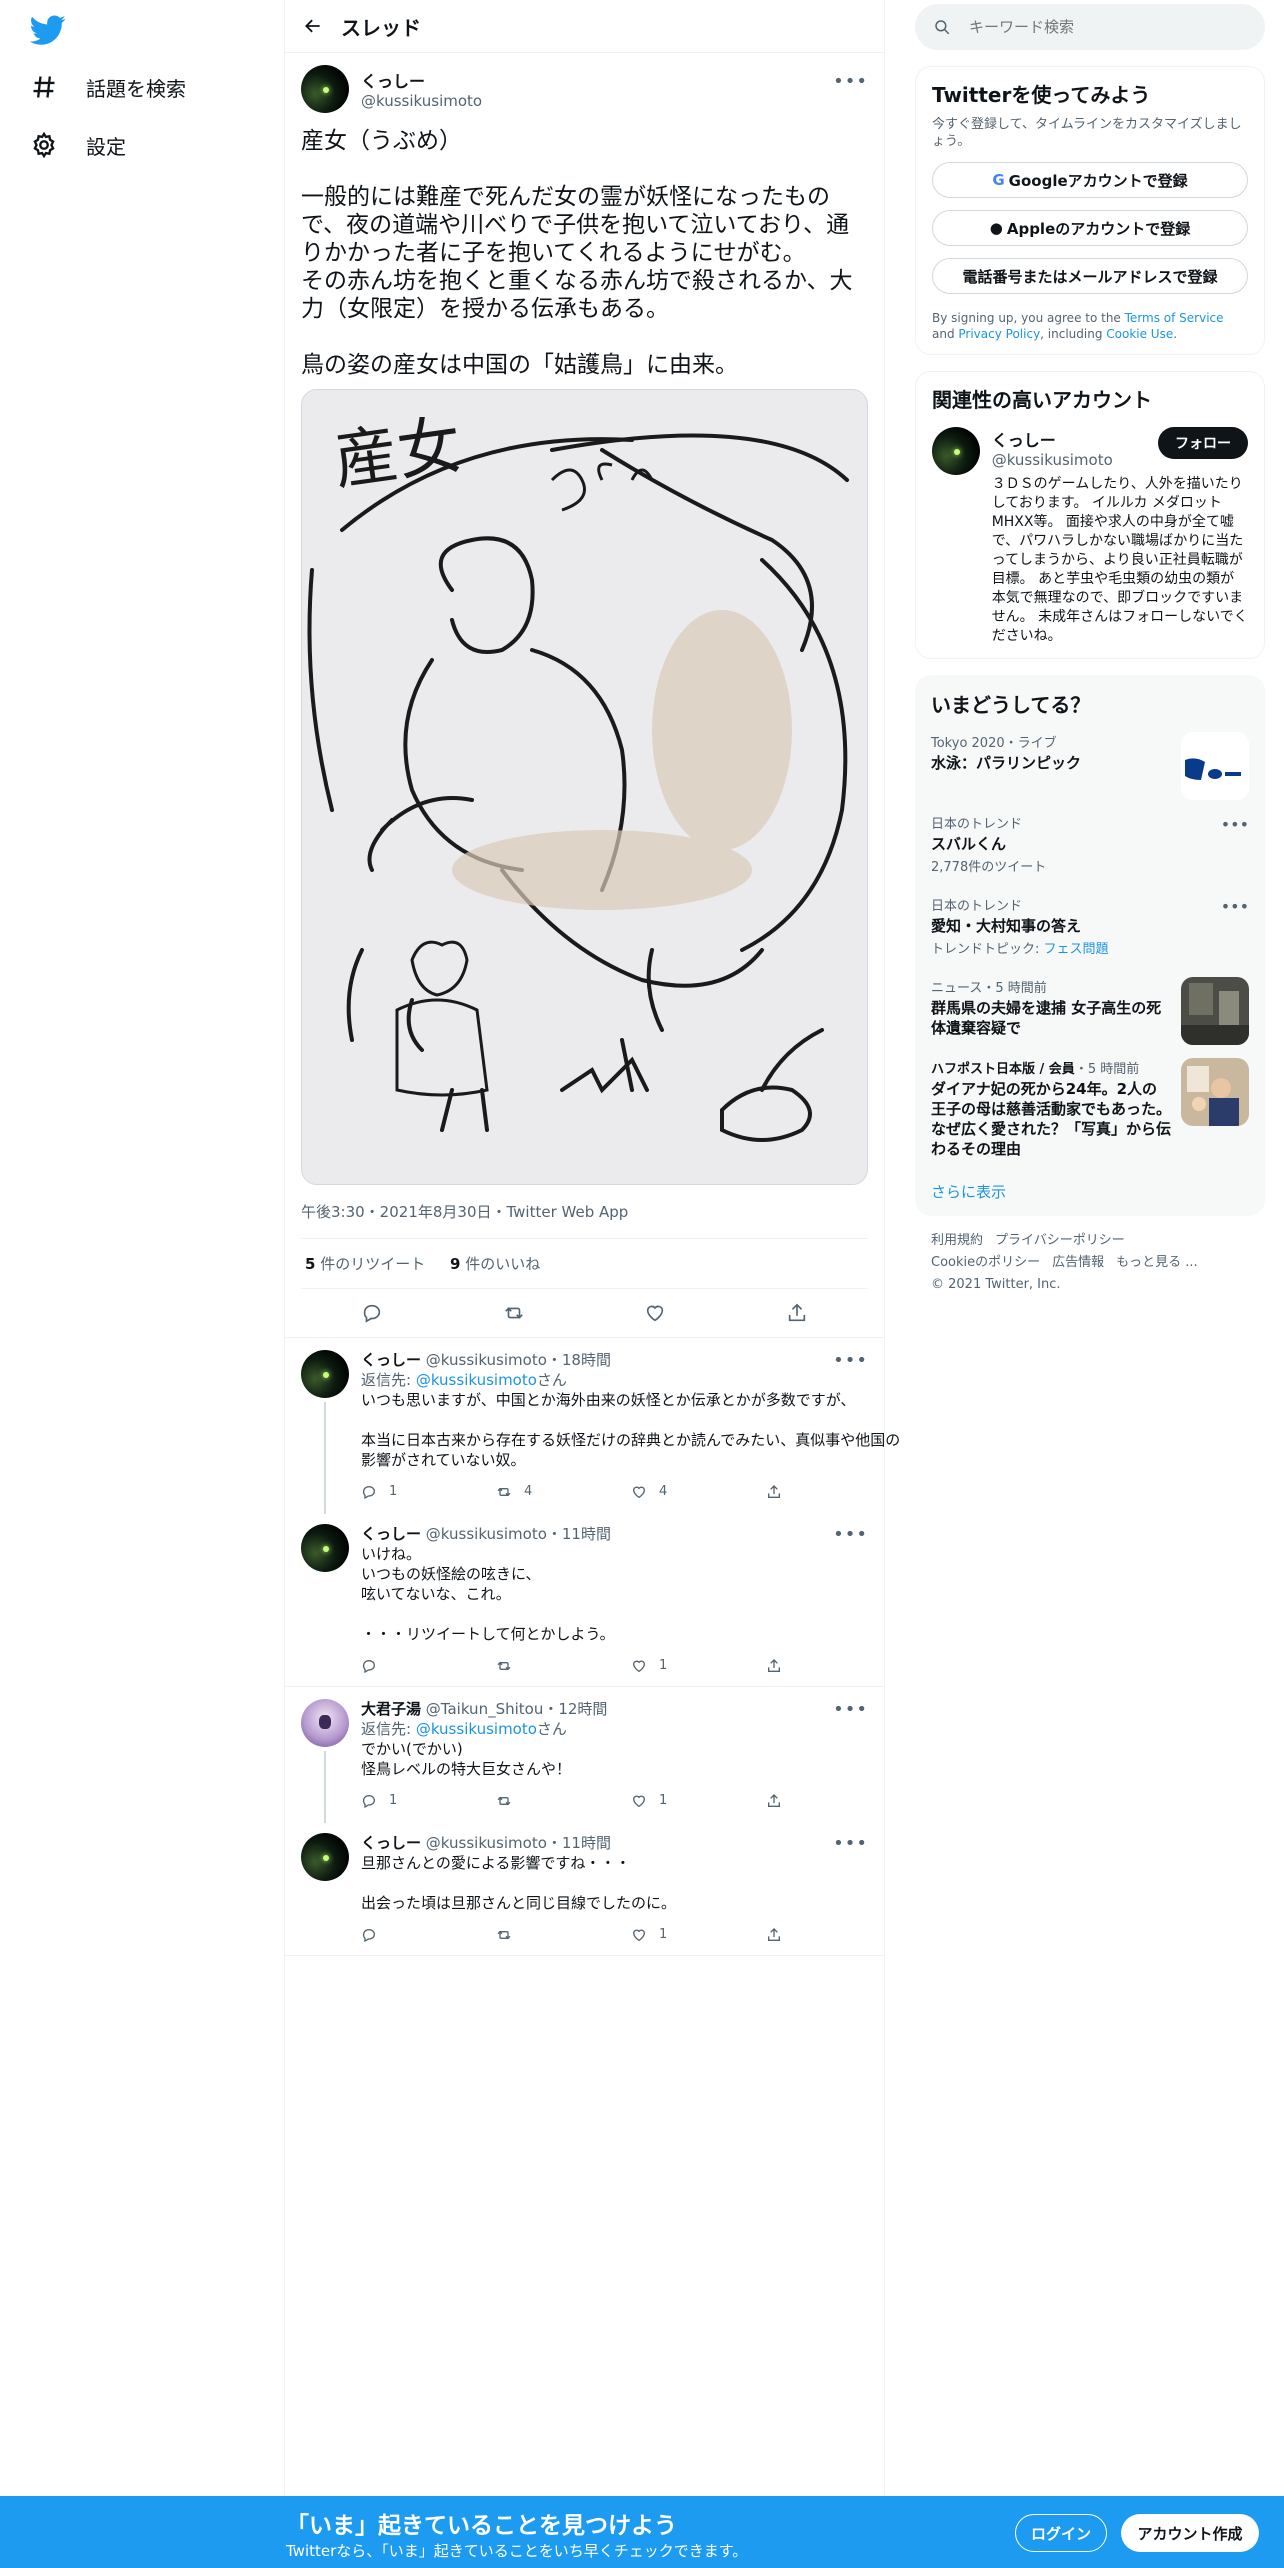 The width and height of the screenshot is (1284, 2568). Describe the element at coordinates (1090, 276) in the screenshot. I see `phone-email-signup-button: 電話番号またはメールアドレスで登録` at that location.